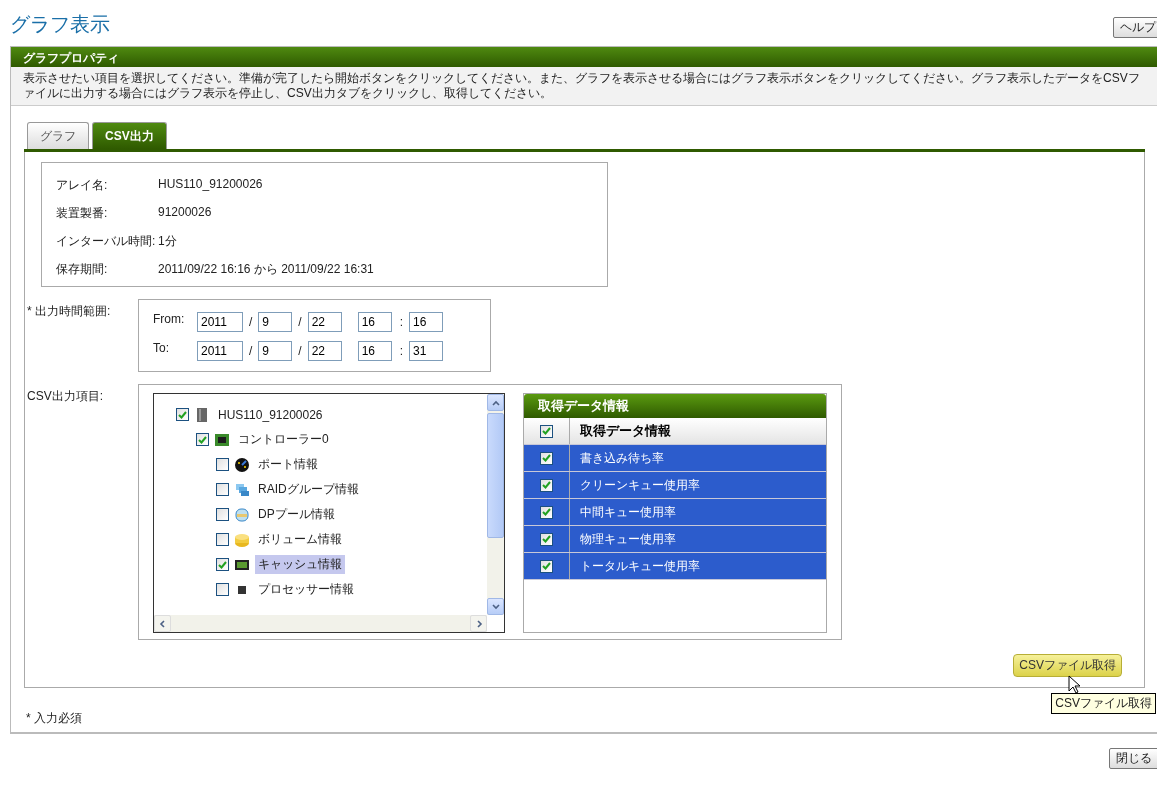 Image resolution: width=1157 pixels, height=787 pixels. Describe the element at coordinates (320, 623) in the screenshot. I see `horizontal-scrollbar` at that location.